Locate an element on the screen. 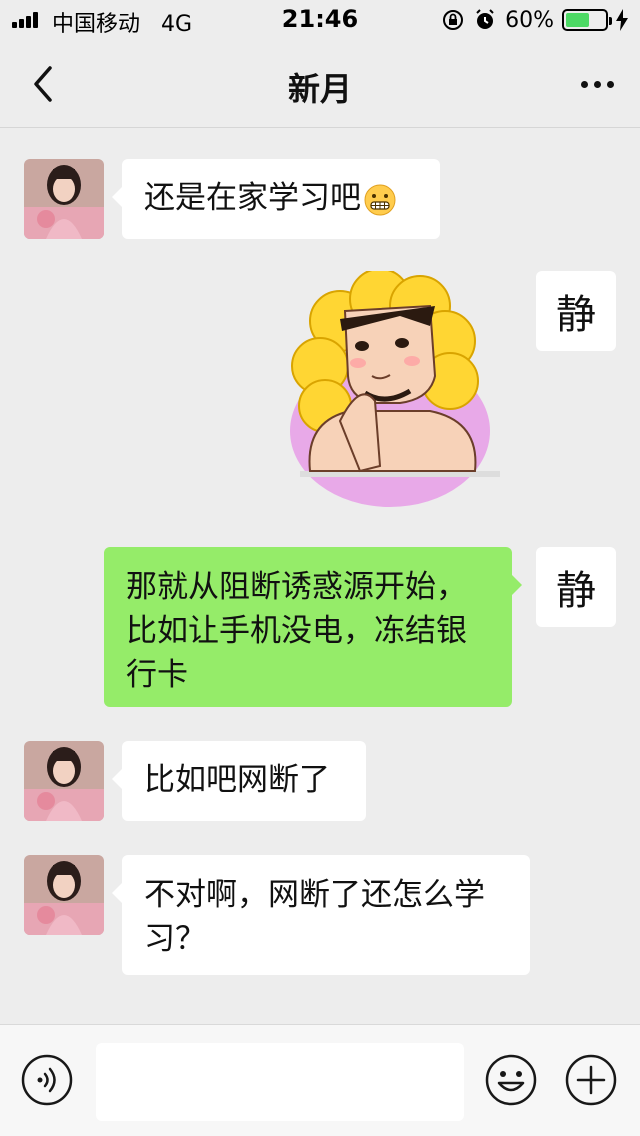 Image resolution: width=640 pixels, height=1136 pixels. alarm-icon is located at coordinates (485, 19).